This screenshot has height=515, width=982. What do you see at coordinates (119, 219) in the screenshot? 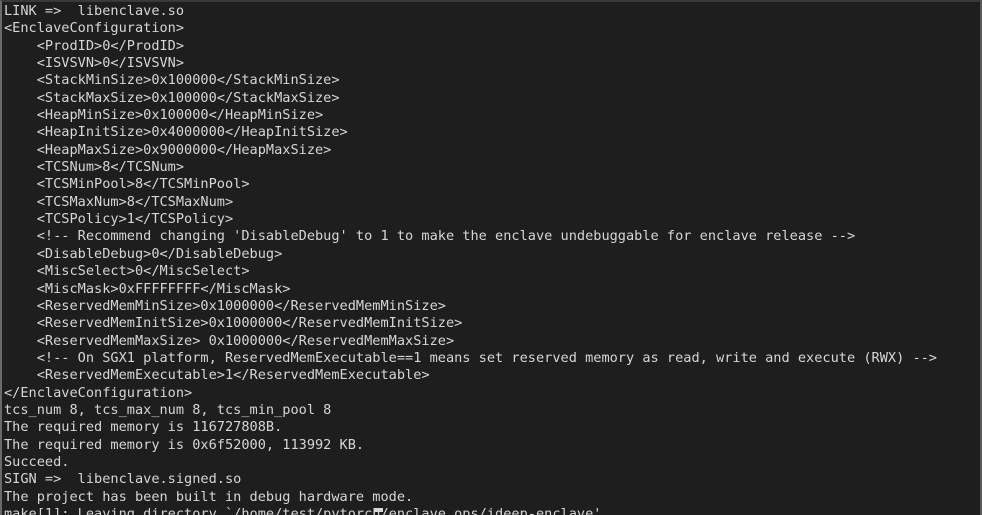
I see `terminal-line: <TCSPolicy>1</TCSPolicy>` at bounding box center [119, 219].